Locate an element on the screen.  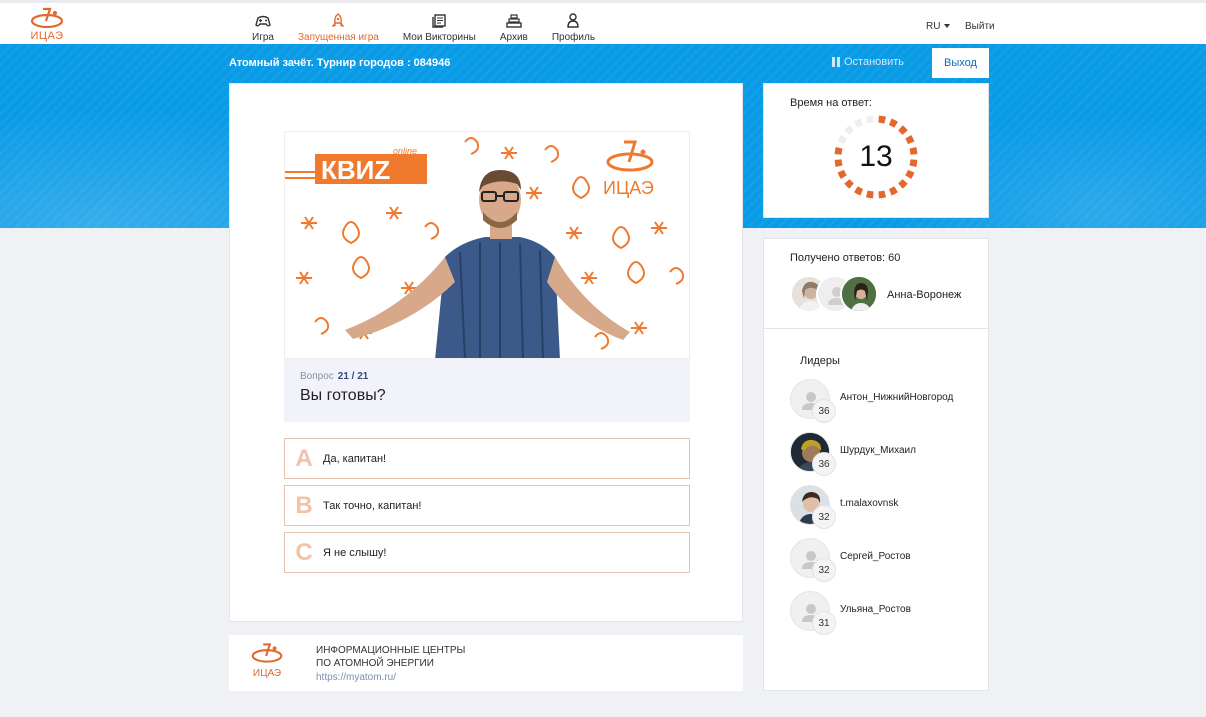
timer-value: 13 is located at coordinates (876, 156).